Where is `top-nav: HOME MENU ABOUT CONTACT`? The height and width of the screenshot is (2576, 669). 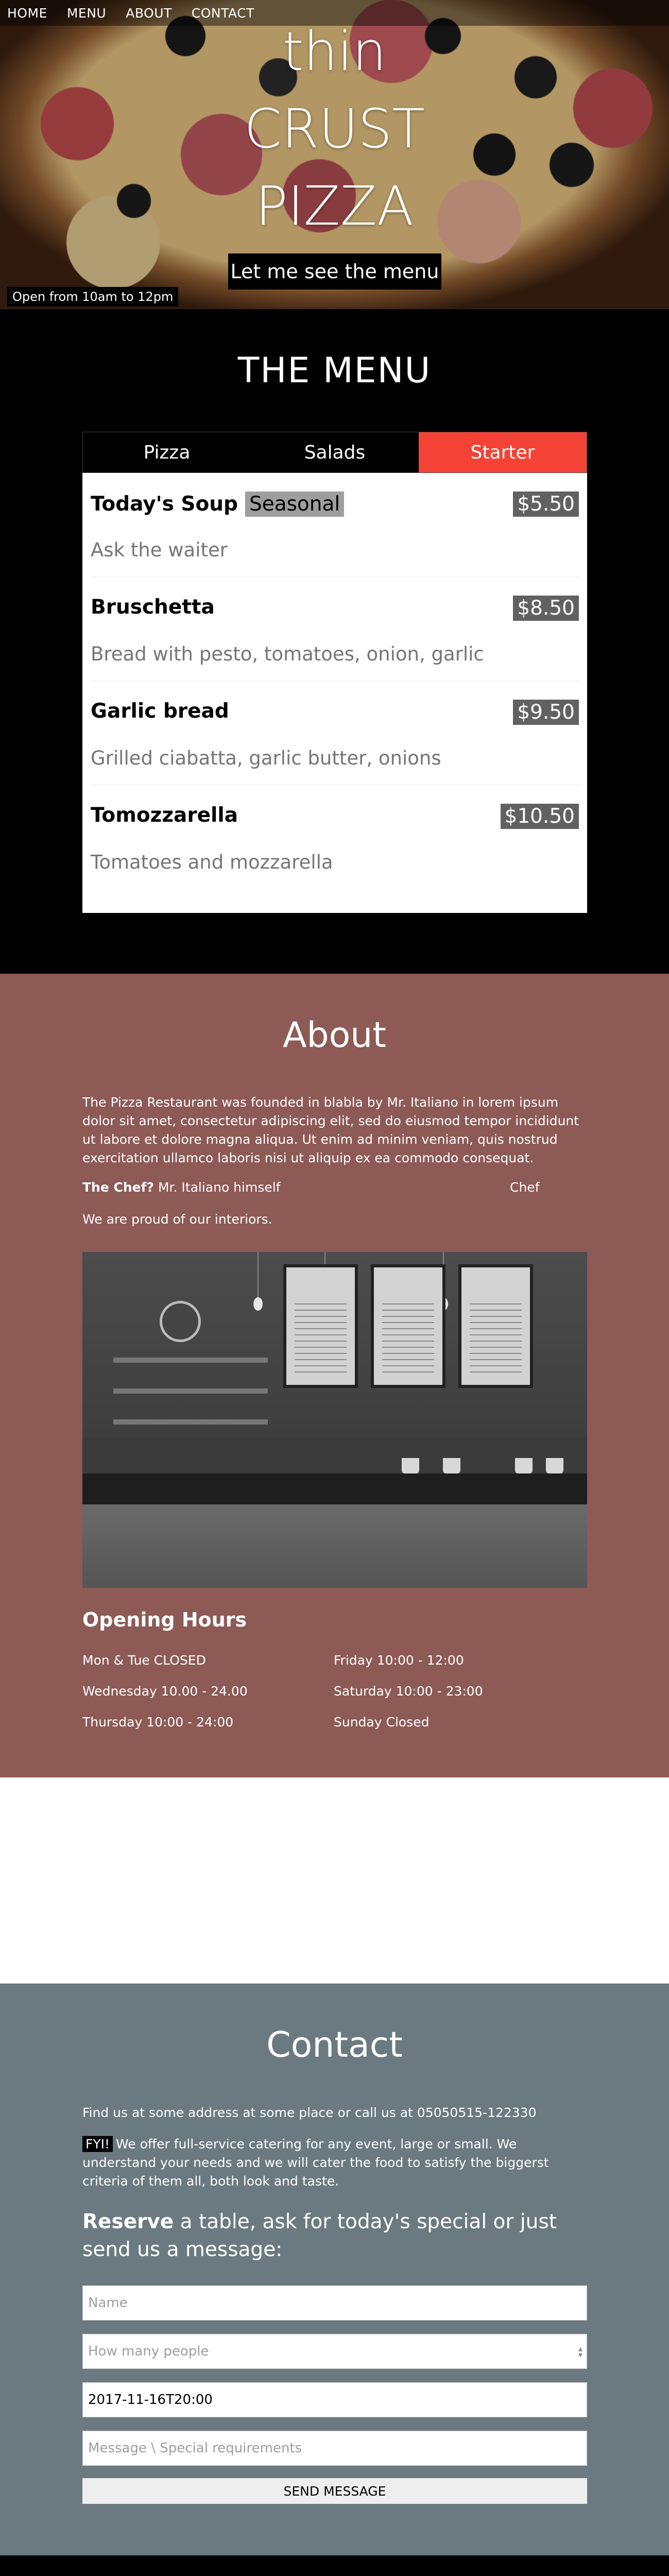
top-nav: HOME MENU ABOUT CONTACT is located at coordinates (334, 13).